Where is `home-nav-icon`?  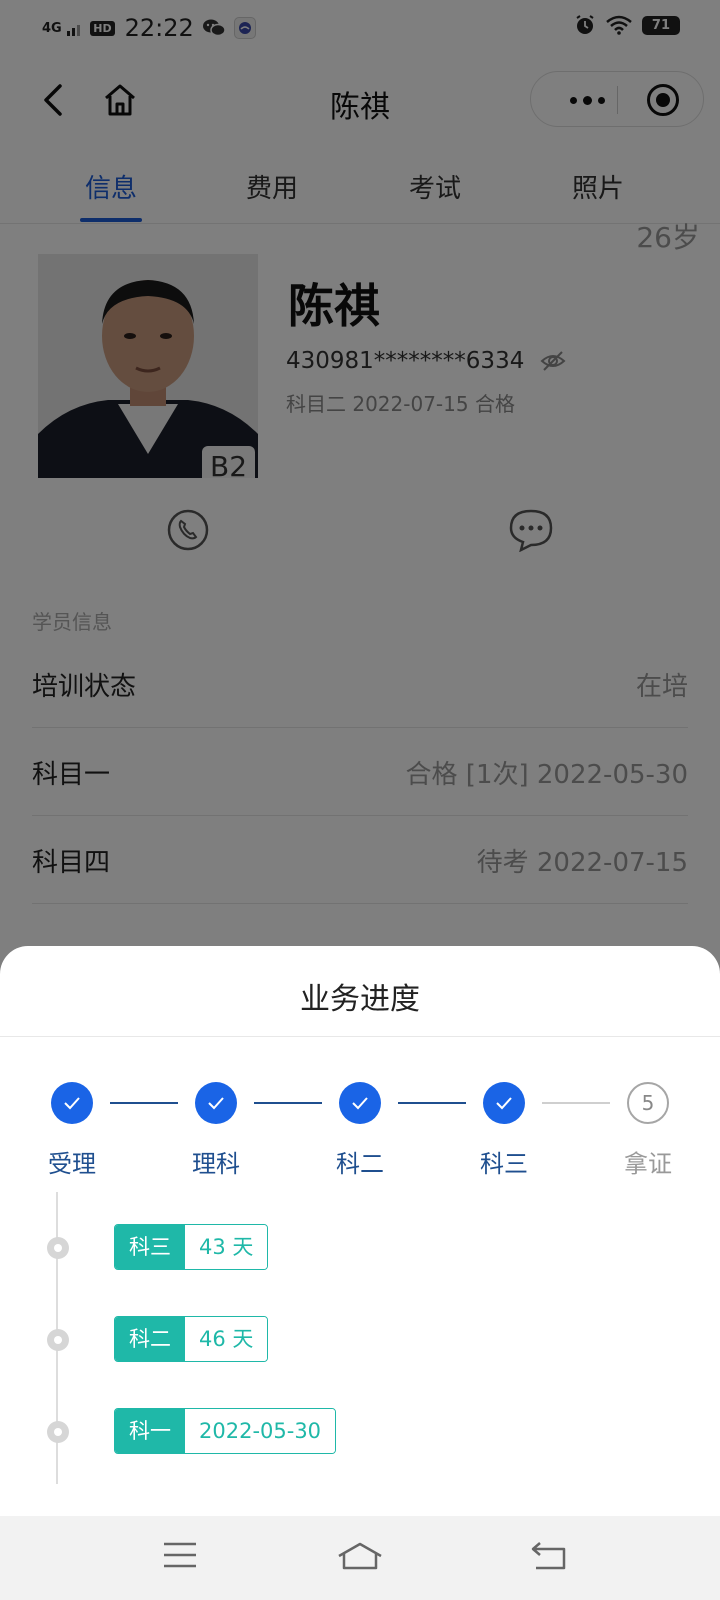 home-nav-icon is located at coordinates (360, 1556).